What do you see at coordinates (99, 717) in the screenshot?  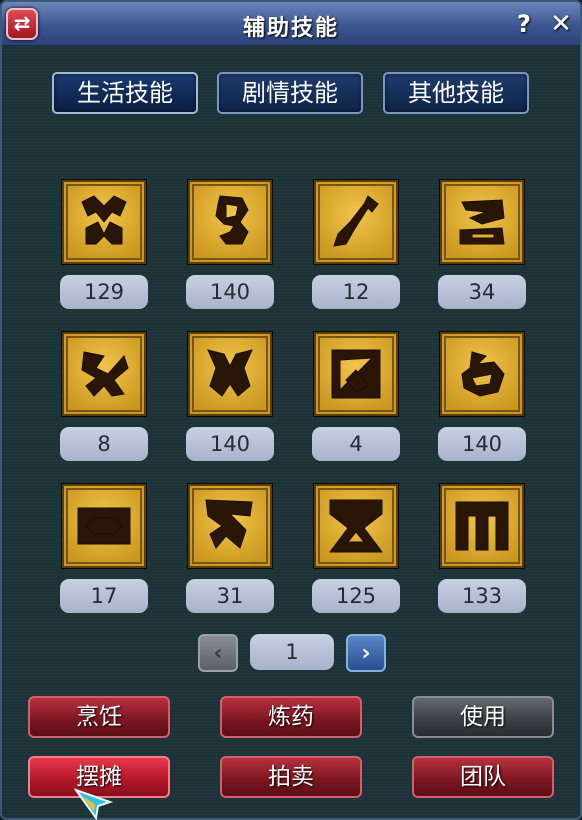 I see `cooking-button: 烹饪` at bounding box center [99, 717].